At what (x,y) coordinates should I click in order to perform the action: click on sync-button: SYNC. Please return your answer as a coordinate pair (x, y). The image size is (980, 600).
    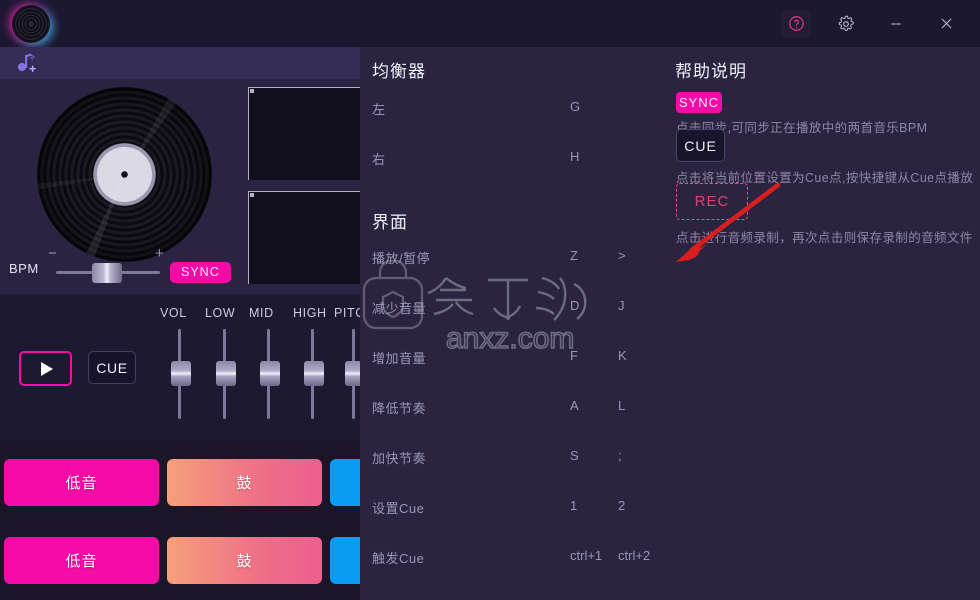
    Looking at the image, I should click on (200, 272).